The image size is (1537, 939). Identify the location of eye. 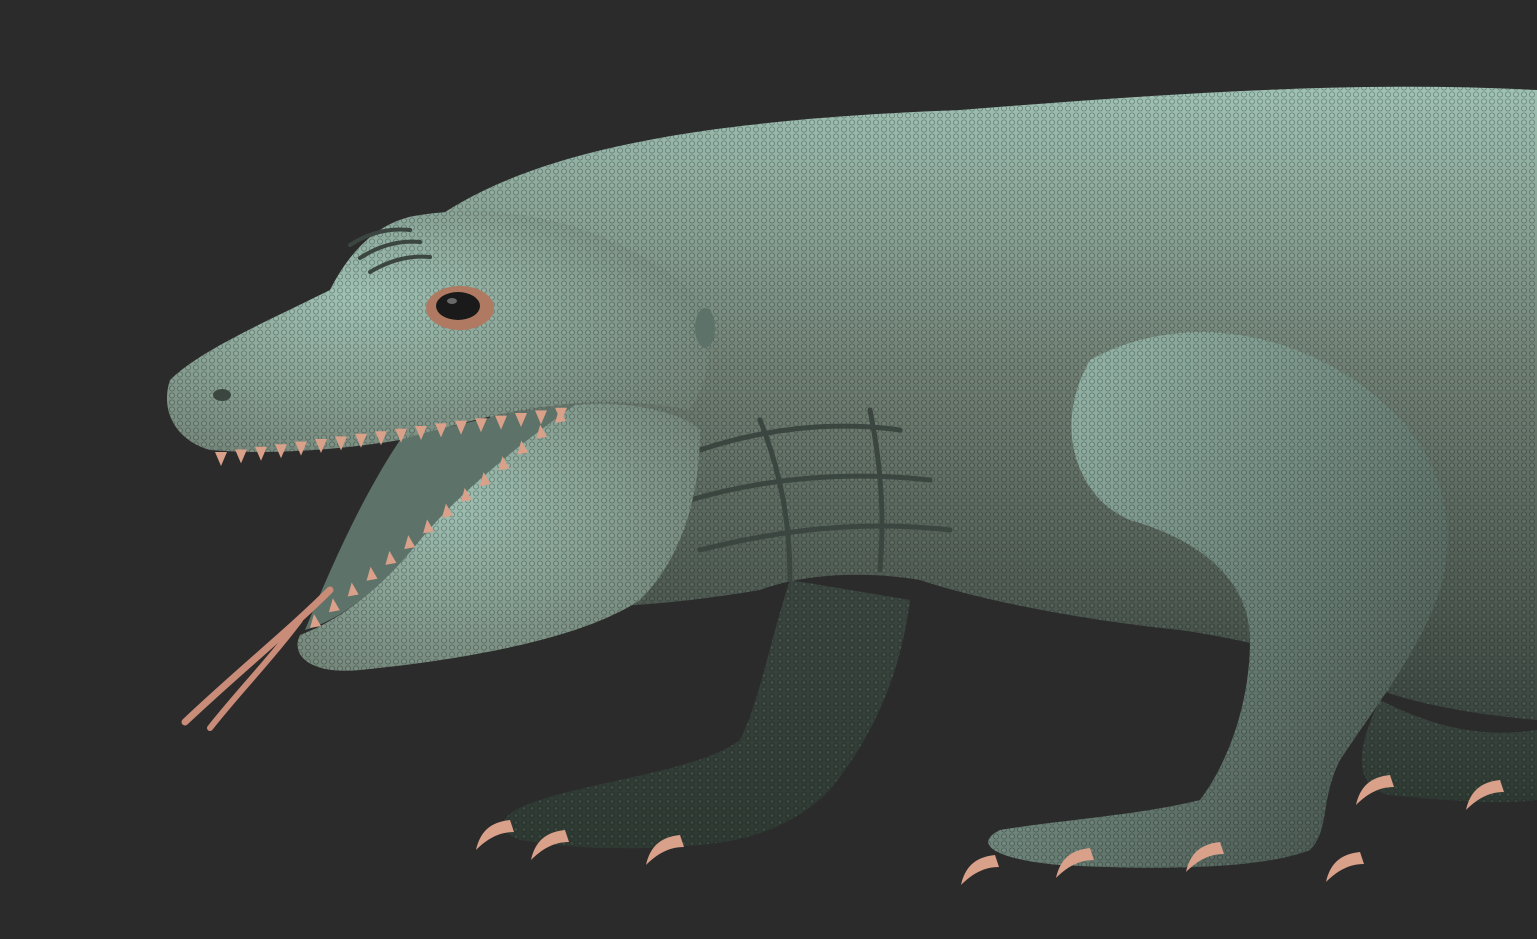
(460, 308).